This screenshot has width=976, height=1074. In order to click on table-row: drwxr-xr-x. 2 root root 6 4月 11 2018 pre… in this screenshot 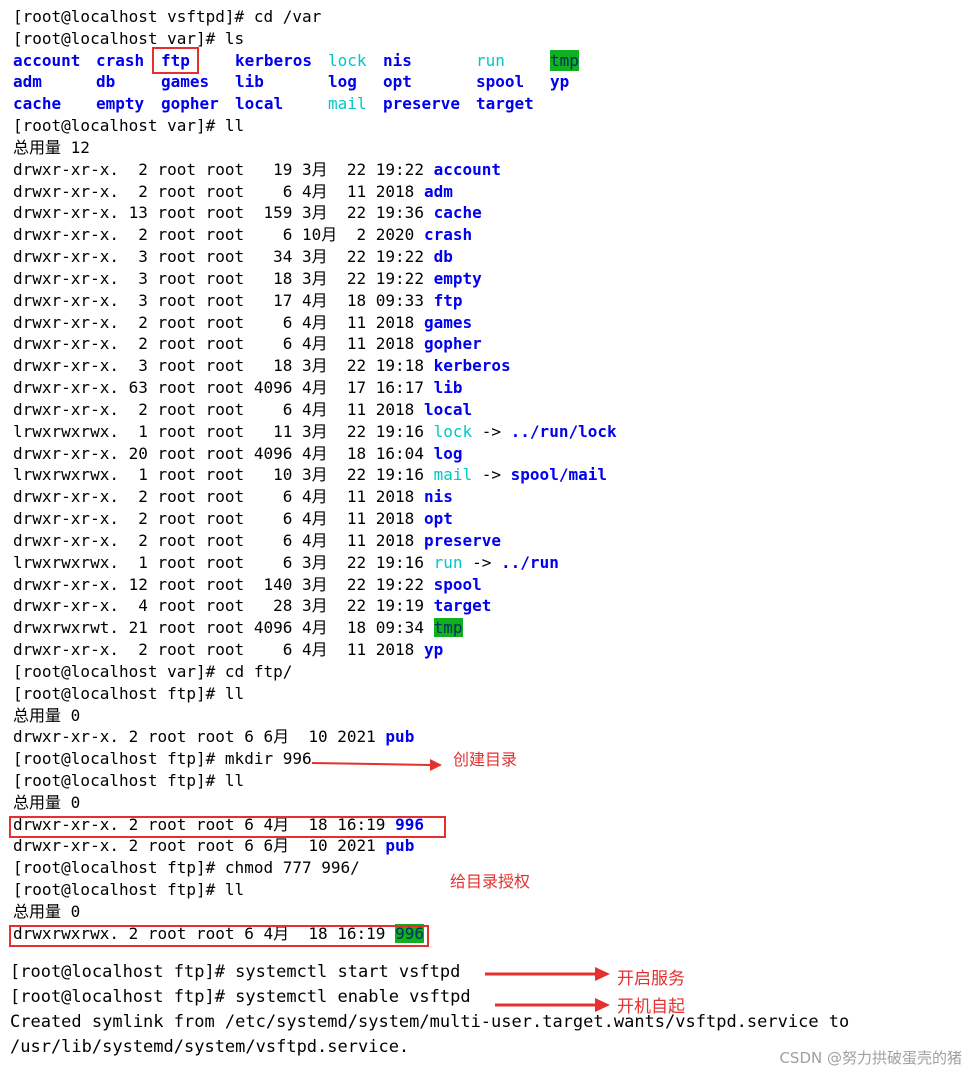, I will do `click(490, 541)`.